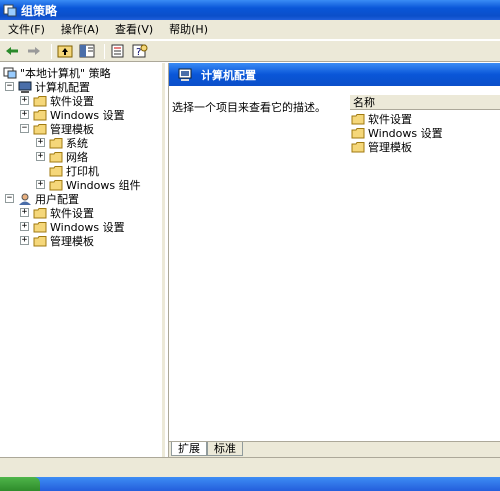  What do you see at coordinates (42, 199) in the screenshot?
I see `tree-item-user-config: − 用户配置` at bounding box center [42, 199].